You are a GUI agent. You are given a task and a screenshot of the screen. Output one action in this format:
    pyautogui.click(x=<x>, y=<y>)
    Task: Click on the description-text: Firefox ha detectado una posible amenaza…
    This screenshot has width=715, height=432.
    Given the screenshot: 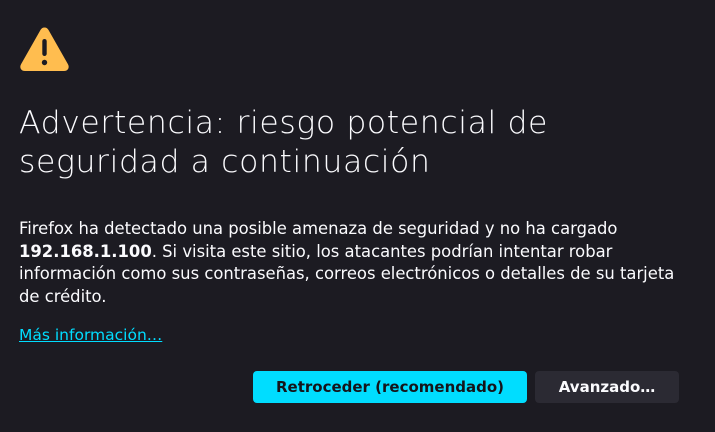 What is the action you would take?
    pyautogui.click(x=318, y=228)
    